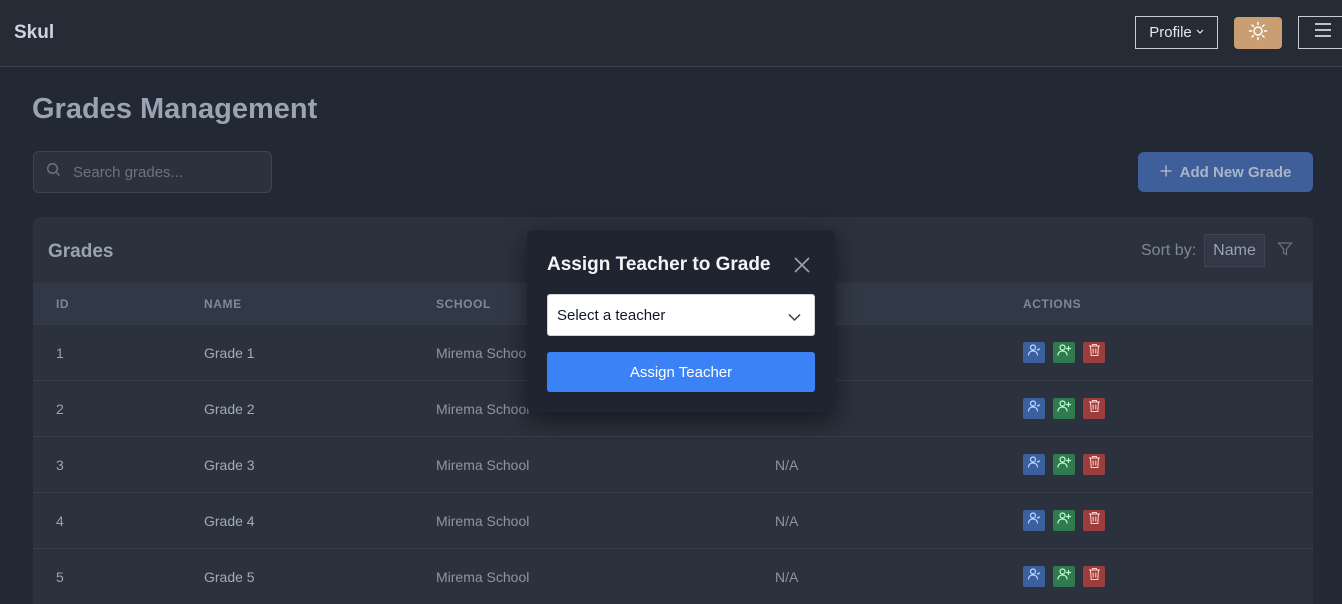 The image size is (1342, 604). What do you see at coordinates (229, 353) in the screenshot?
I see `cell-name: Grade 1` at bounding box center [229, 353].